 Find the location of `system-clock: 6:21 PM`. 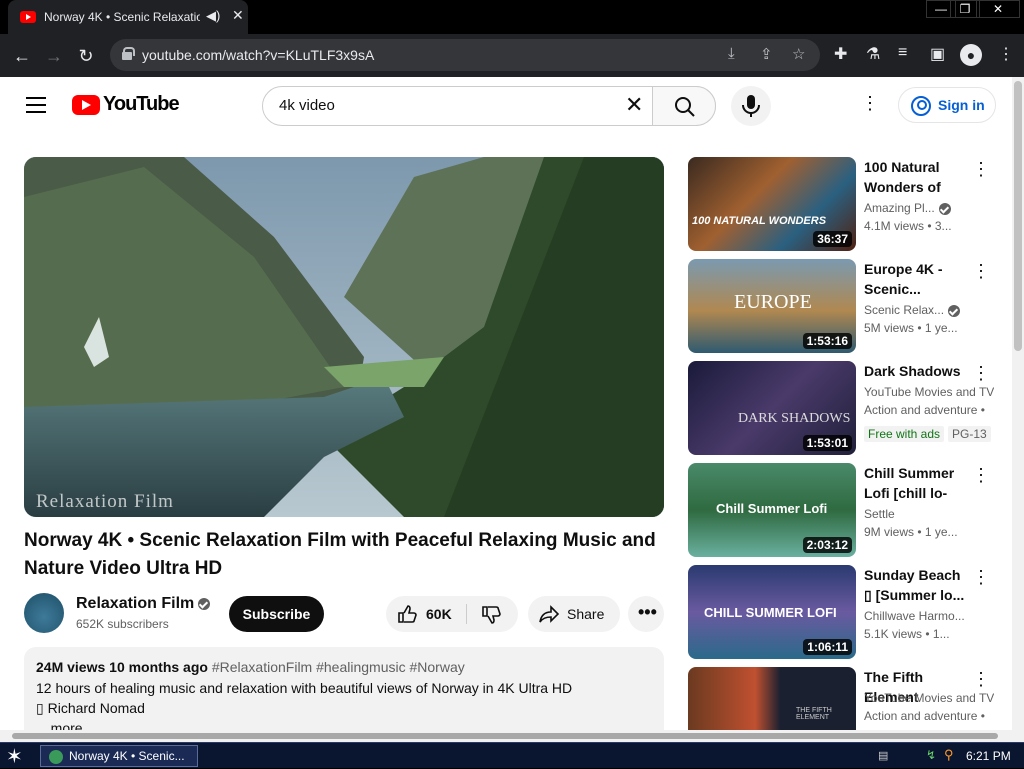

system-clock: 6:21 PM is located at coordinates (988, 756).